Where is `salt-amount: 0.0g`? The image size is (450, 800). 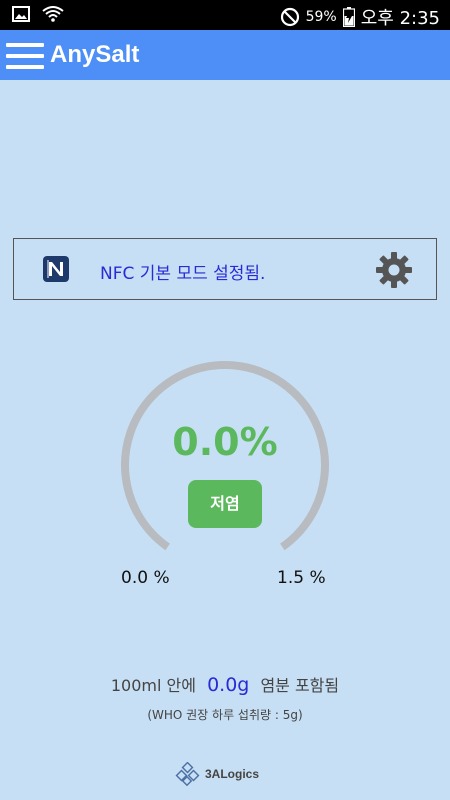 salt-amount: 0.0g is located at coordinates (228, 685).